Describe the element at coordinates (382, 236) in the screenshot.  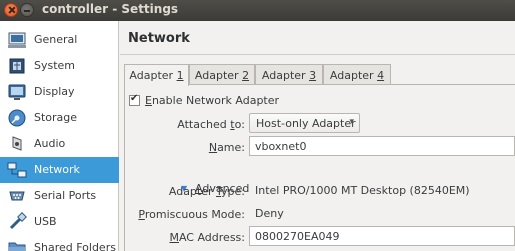
I see `mac-address-field: 0800270EA049` at that location.